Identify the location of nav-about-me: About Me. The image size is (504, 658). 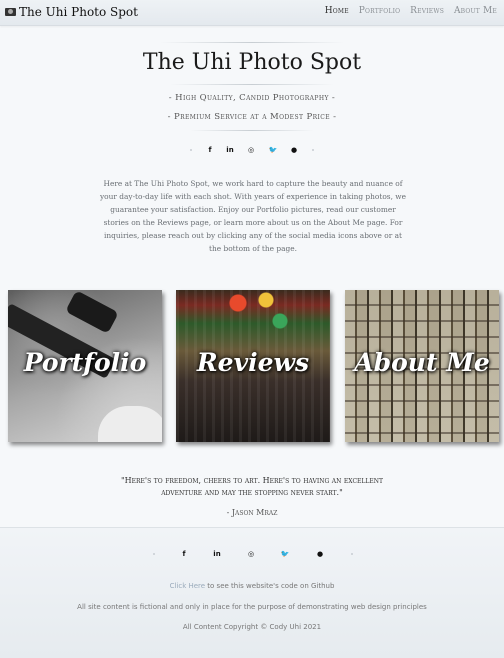
(475, 11).